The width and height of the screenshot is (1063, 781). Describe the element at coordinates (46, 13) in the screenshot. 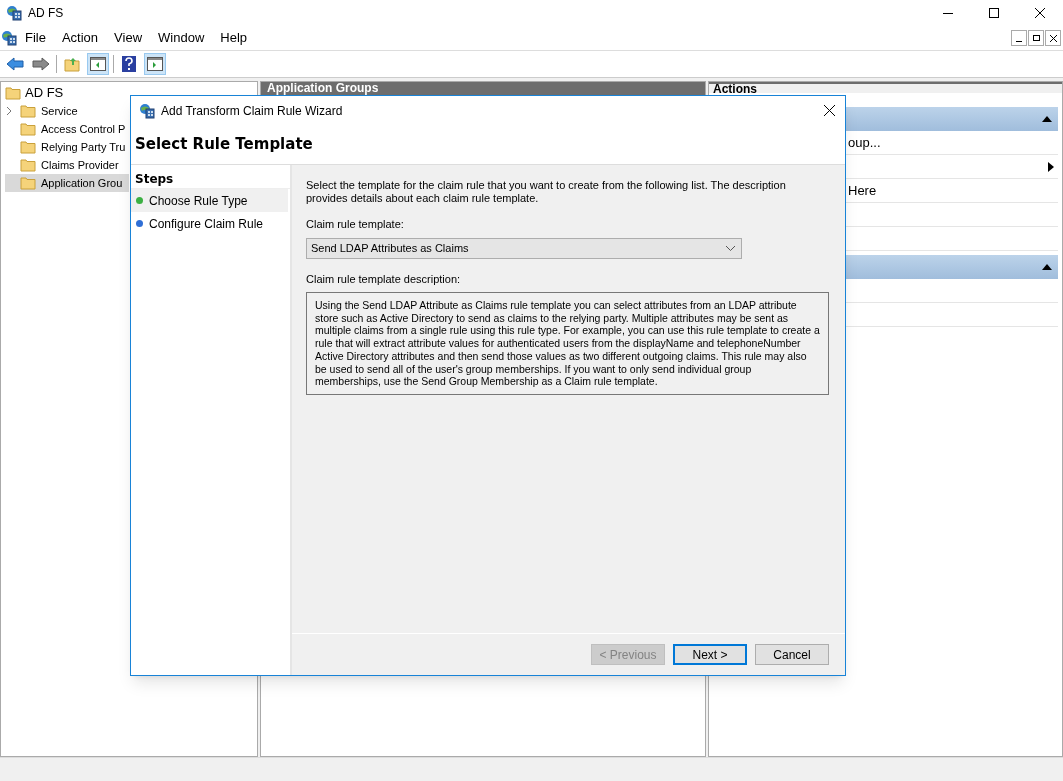

I see `window-title: AD FS` at that location.